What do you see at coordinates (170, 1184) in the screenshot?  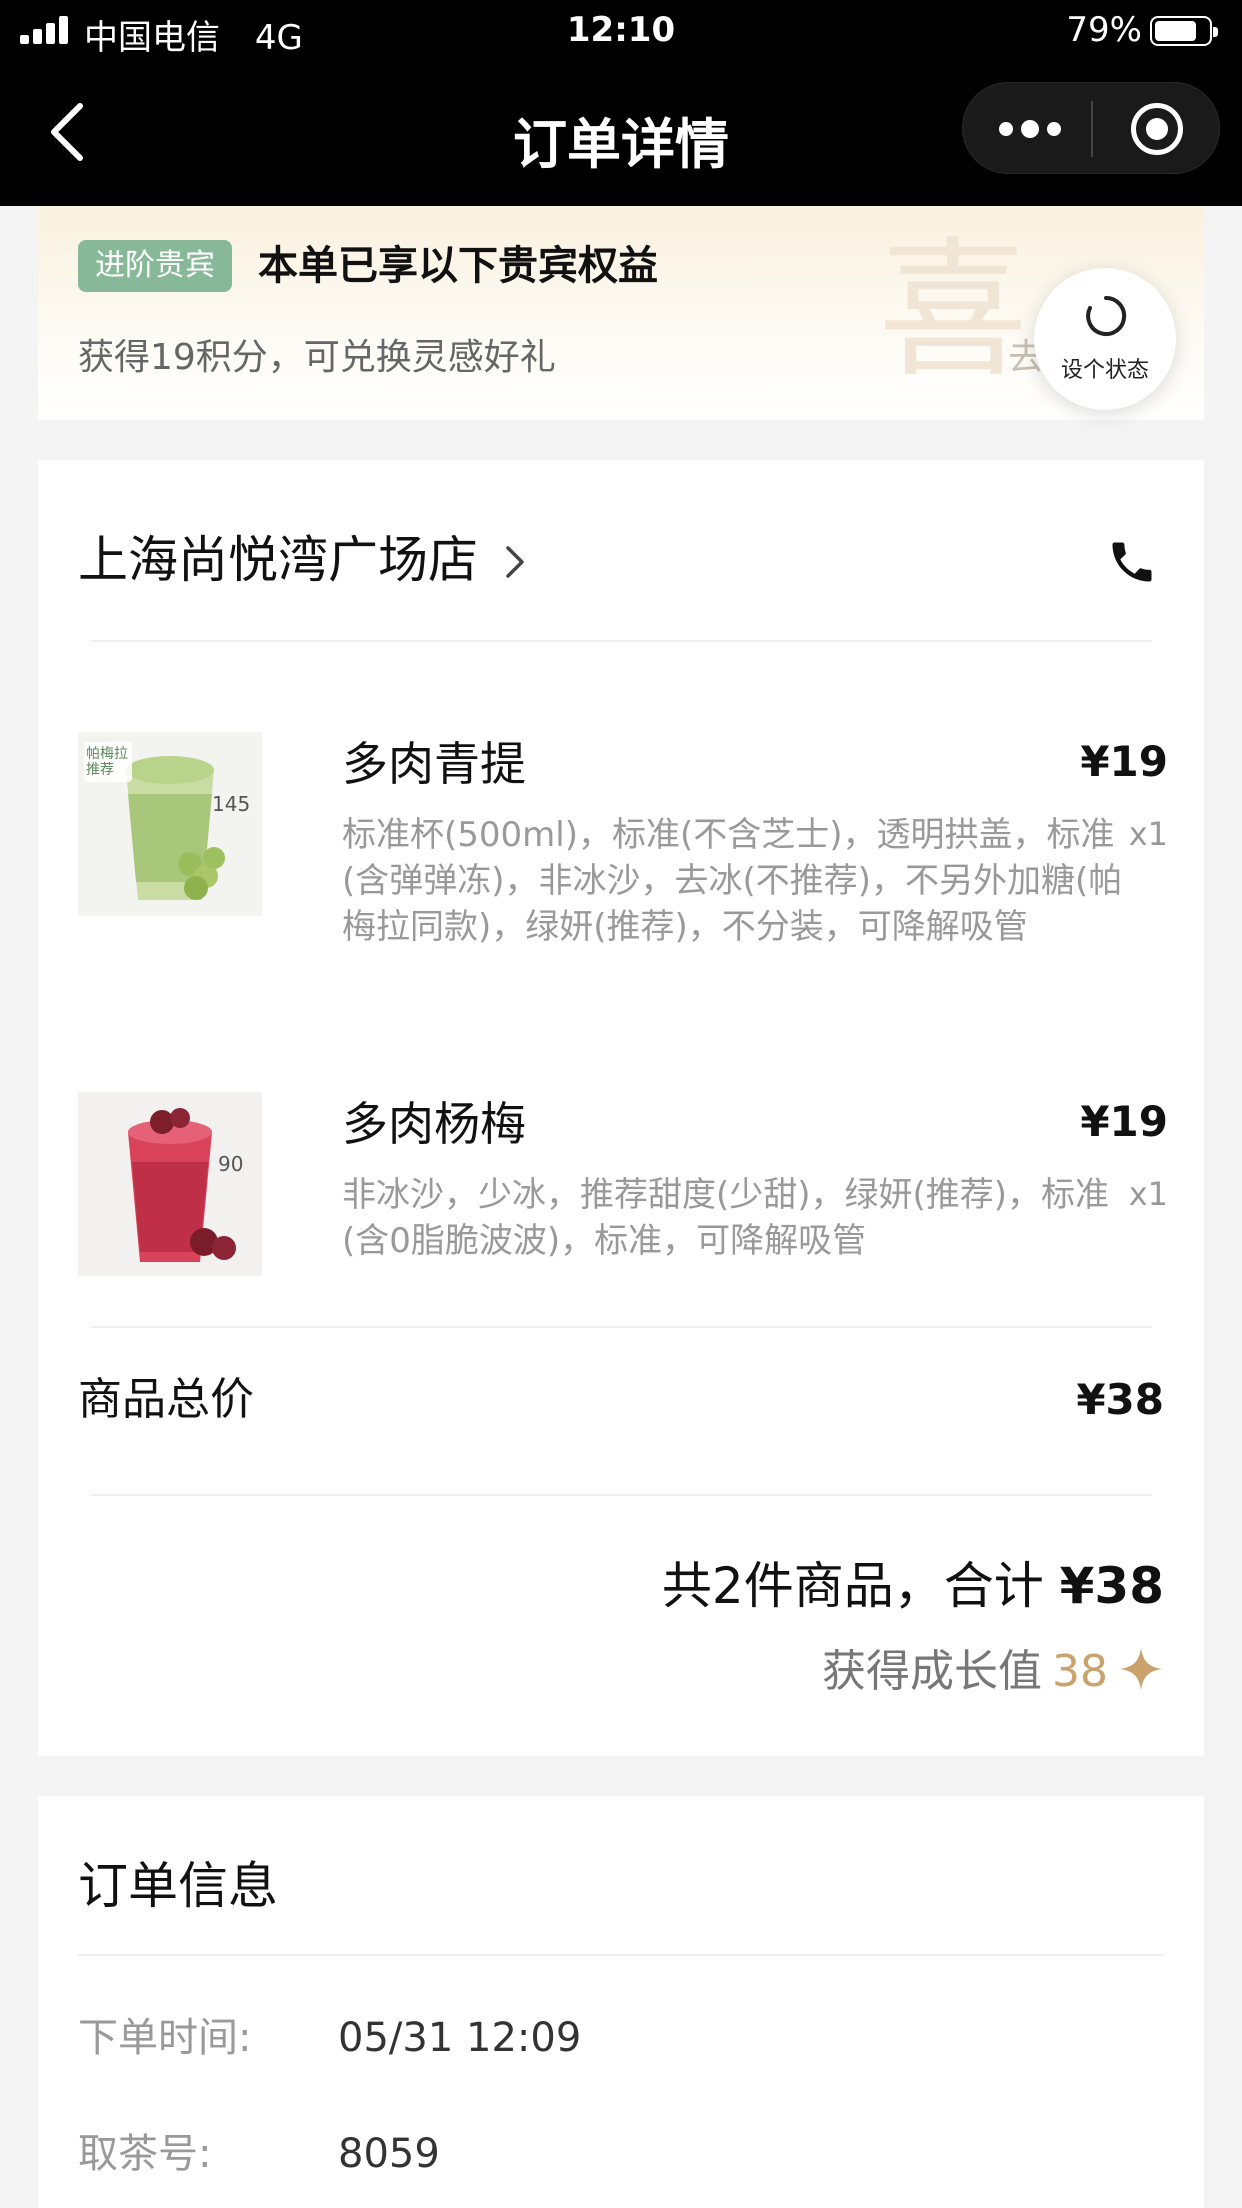 I see `product-image-bayberry: 90` at bounding box center [170, 1184].